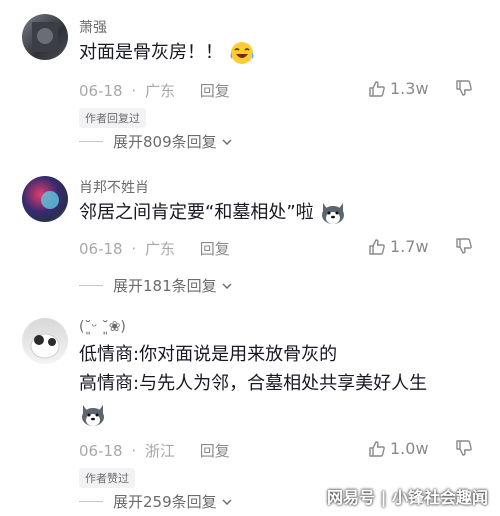 This screenshot has height=516, width=500. What do you see at coordinates (409, 246) in the screenshot?
I see `like-count: 1.7w` at bounding box center [409, 246].